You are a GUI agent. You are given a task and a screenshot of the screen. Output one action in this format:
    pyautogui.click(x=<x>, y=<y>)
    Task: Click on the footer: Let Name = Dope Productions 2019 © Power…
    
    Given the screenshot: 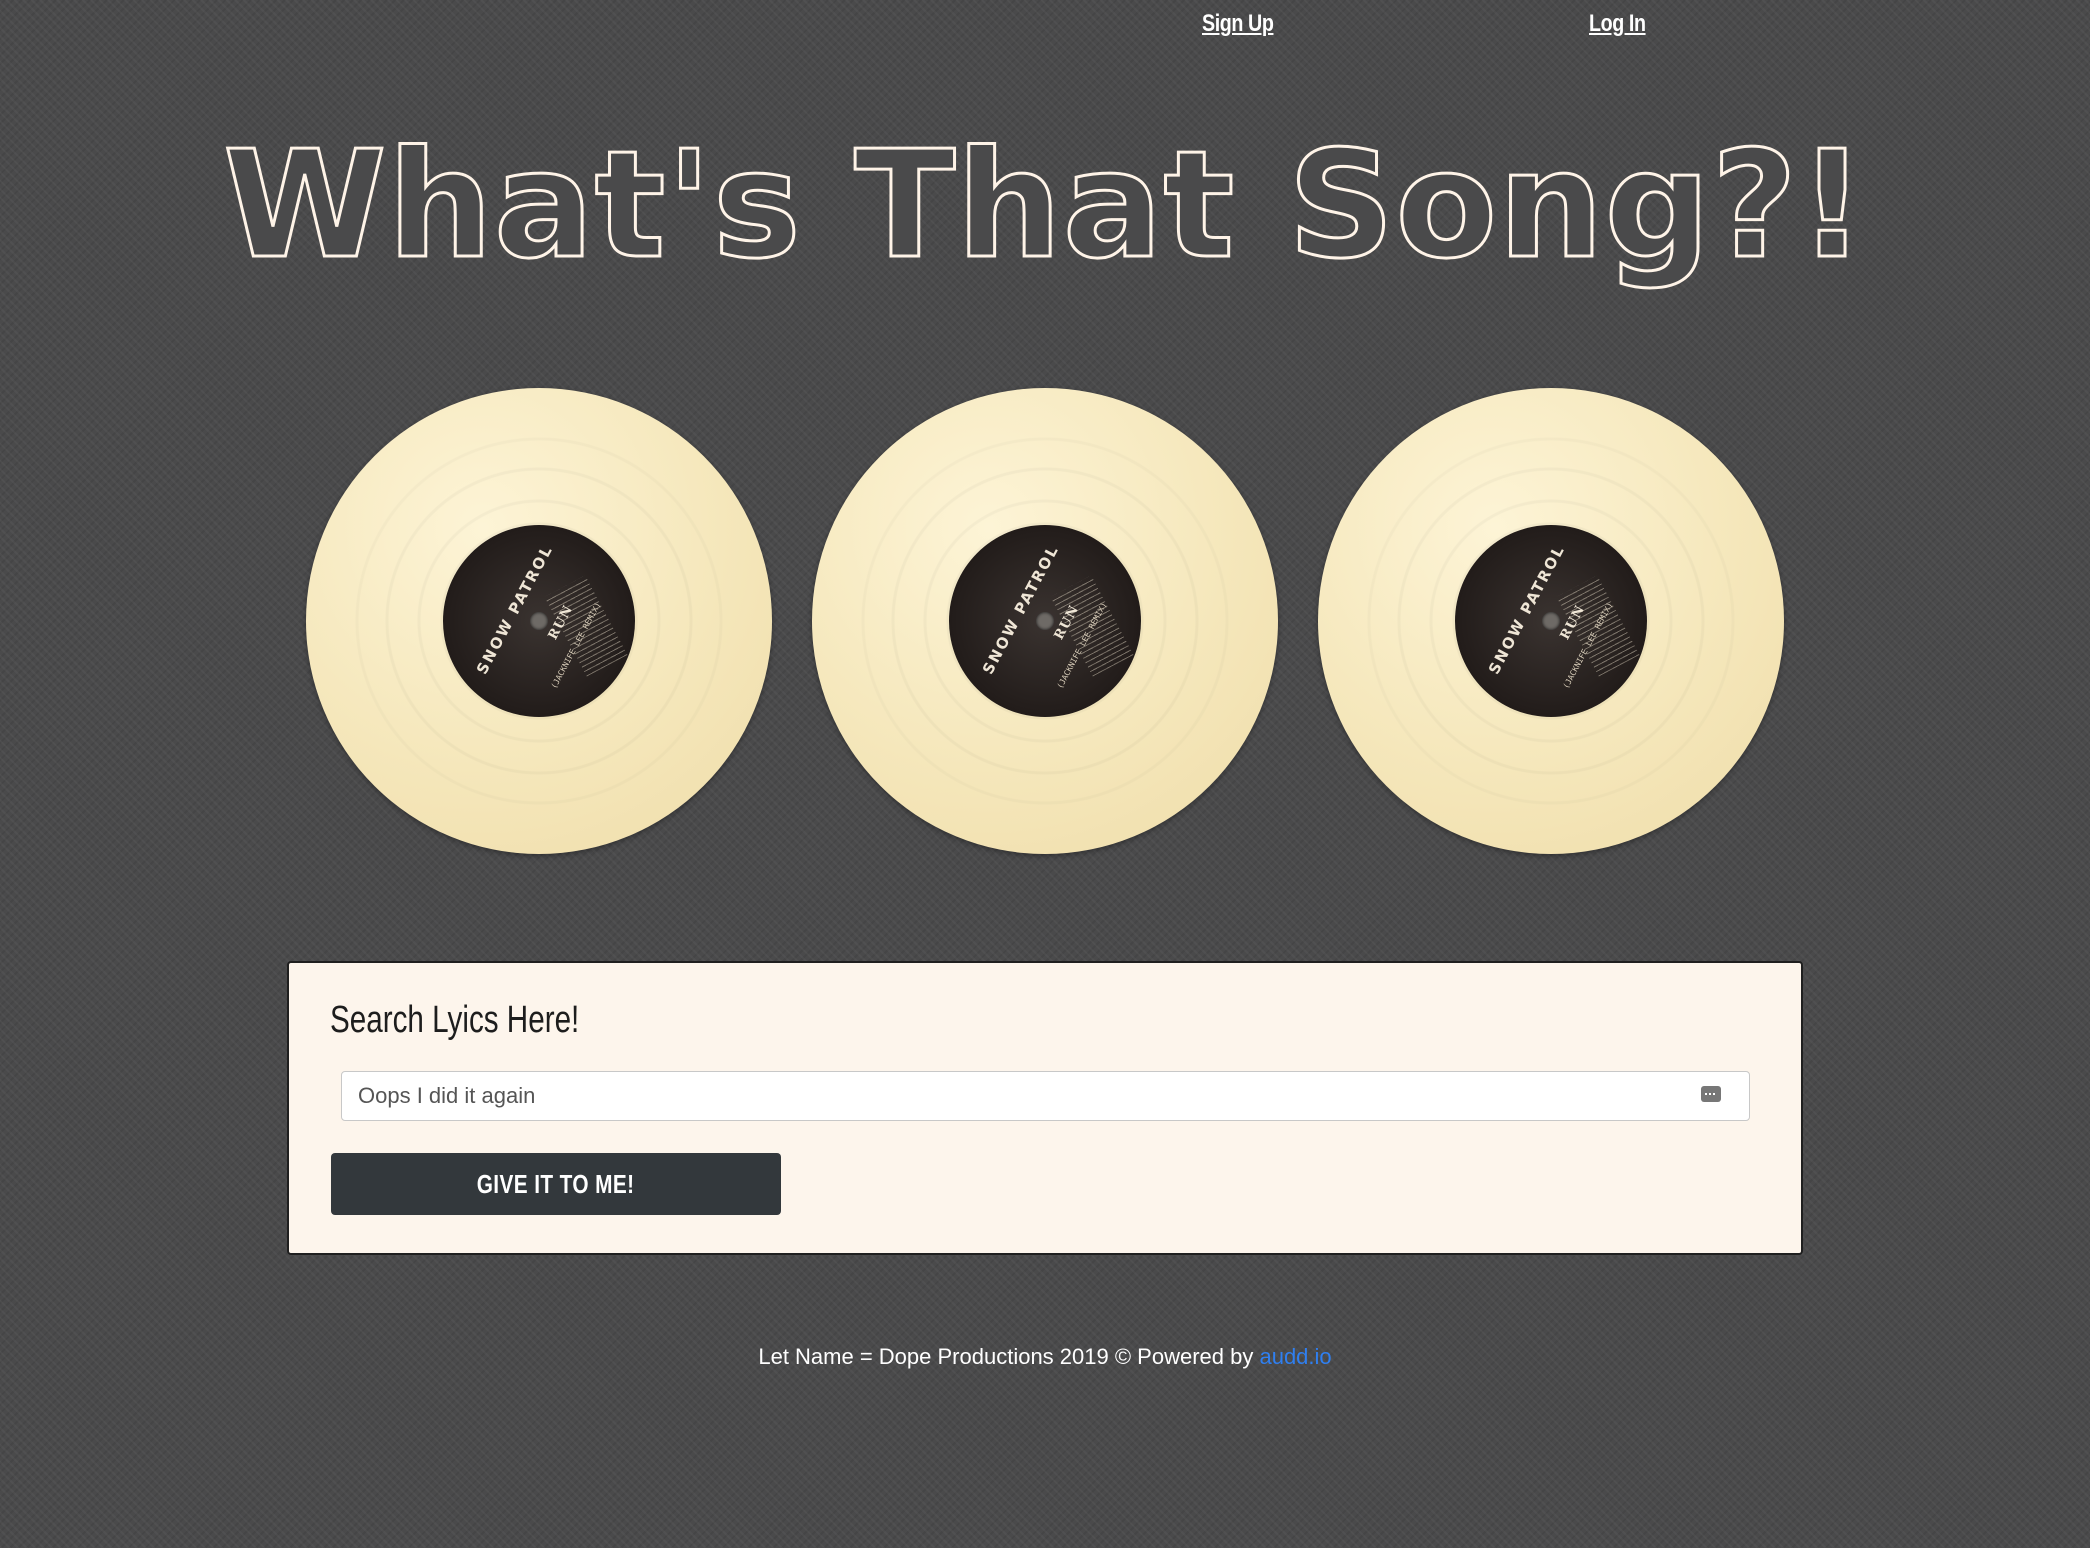 What is the action you would take?
    pyautogui.click(x=1045, y=1357)
    